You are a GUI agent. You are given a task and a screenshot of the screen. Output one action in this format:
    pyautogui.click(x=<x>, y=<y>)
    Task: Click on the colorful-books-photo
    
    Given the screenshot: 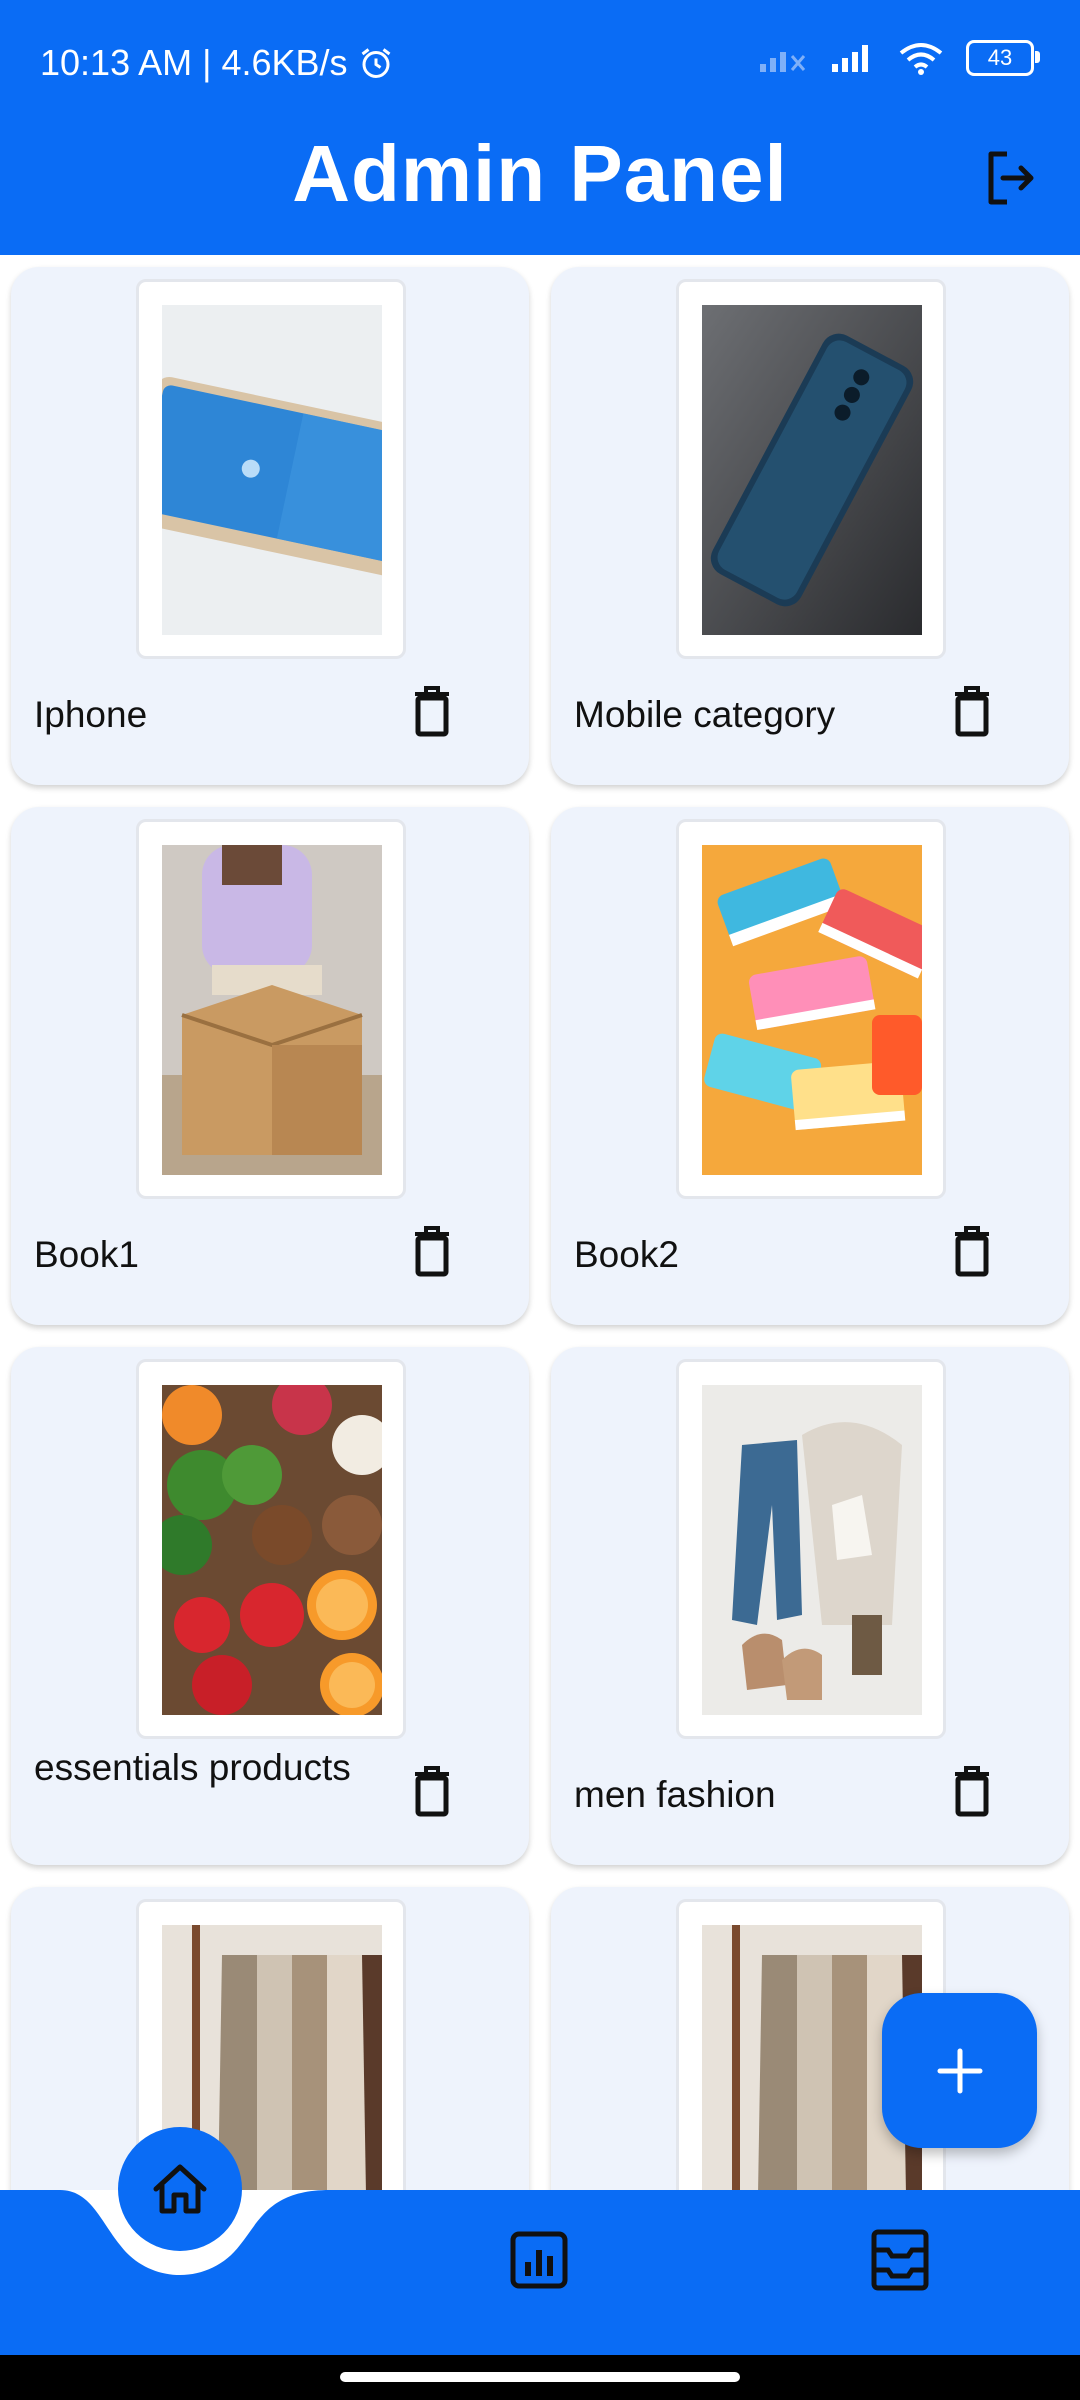 What is the action you would take?
    pyautogui.click(x=812, y=1010)
    